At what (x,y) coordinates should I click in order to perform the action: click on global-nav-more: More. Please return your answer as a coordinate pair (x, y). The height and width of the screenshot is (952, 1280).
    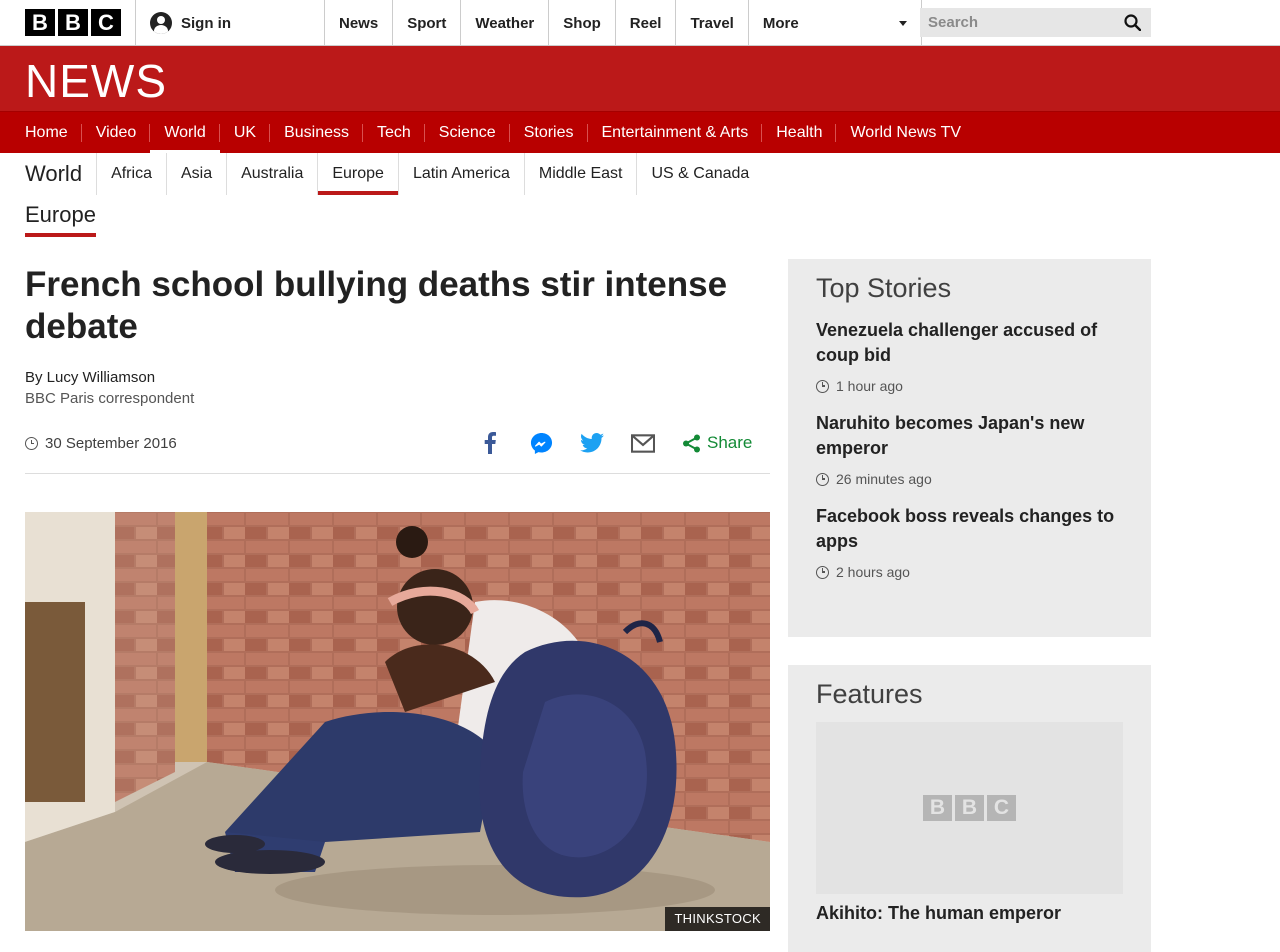
    Looking at the image, I should click on (834, 23).